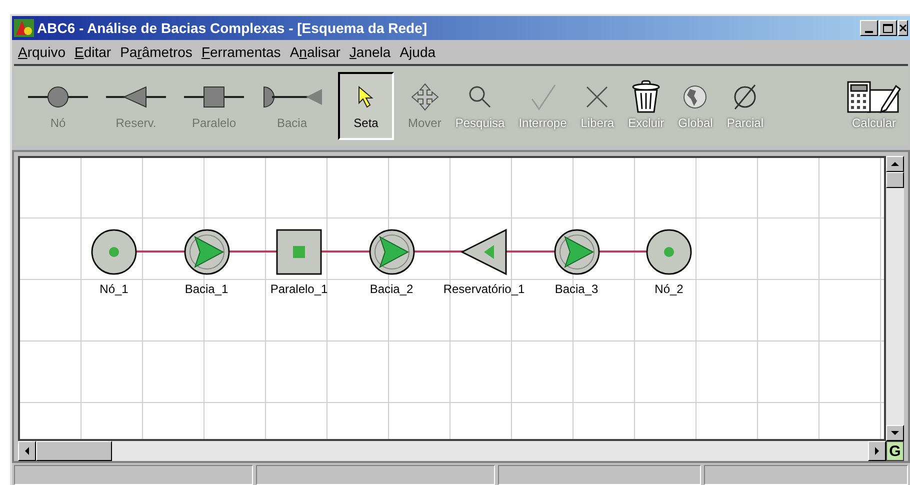 This screenshot has width=910, height=485. I want to click on tool-button: Pesquisa, so click(480, 106).